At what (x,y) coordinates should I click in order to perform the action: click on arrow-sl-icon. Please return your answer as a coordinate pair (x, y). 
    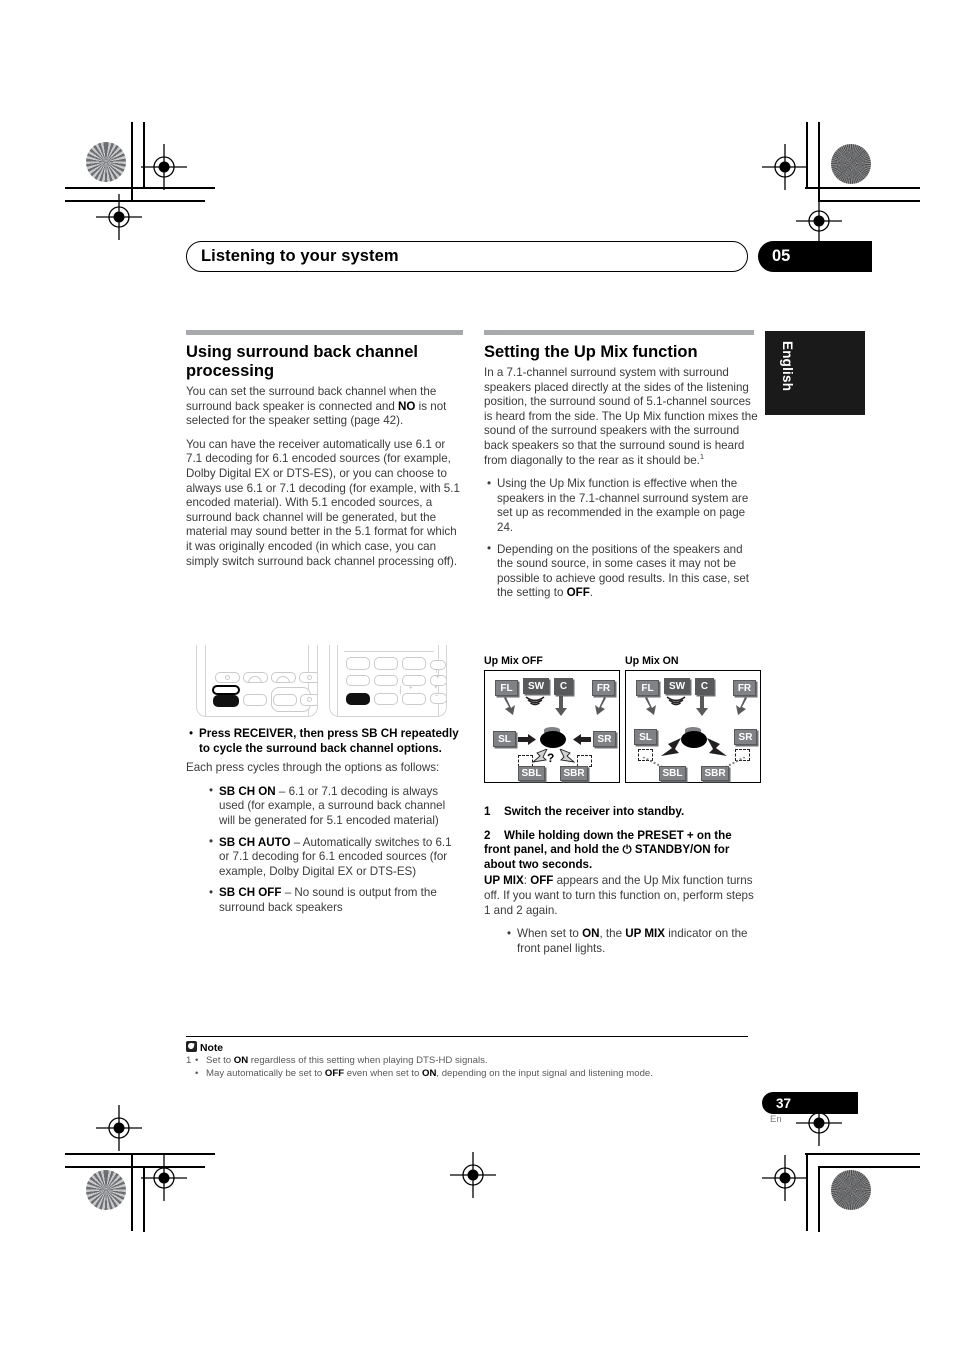
    Looking at the image, I should click on (527, 739).